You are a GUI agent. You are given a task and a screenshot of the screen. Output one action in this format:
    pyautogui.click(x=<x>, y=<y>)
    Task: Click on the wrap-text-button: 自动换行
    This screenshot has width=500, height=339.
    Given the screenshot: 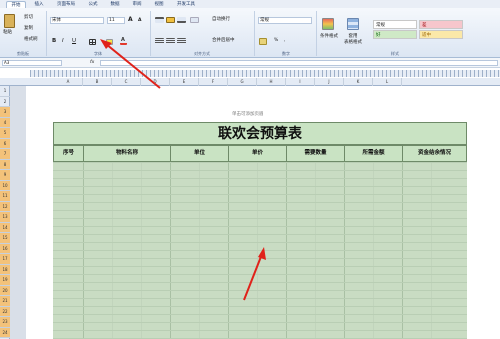 What is the action you would take?
    pyautogui.click(x=221, y=20)
    